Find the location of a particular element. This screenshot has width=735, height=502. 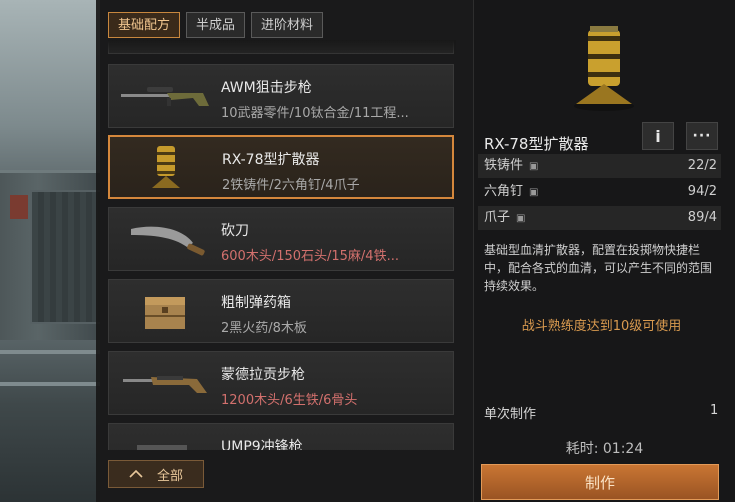

craft-button: 制作 is located at coordinates (600, 482).